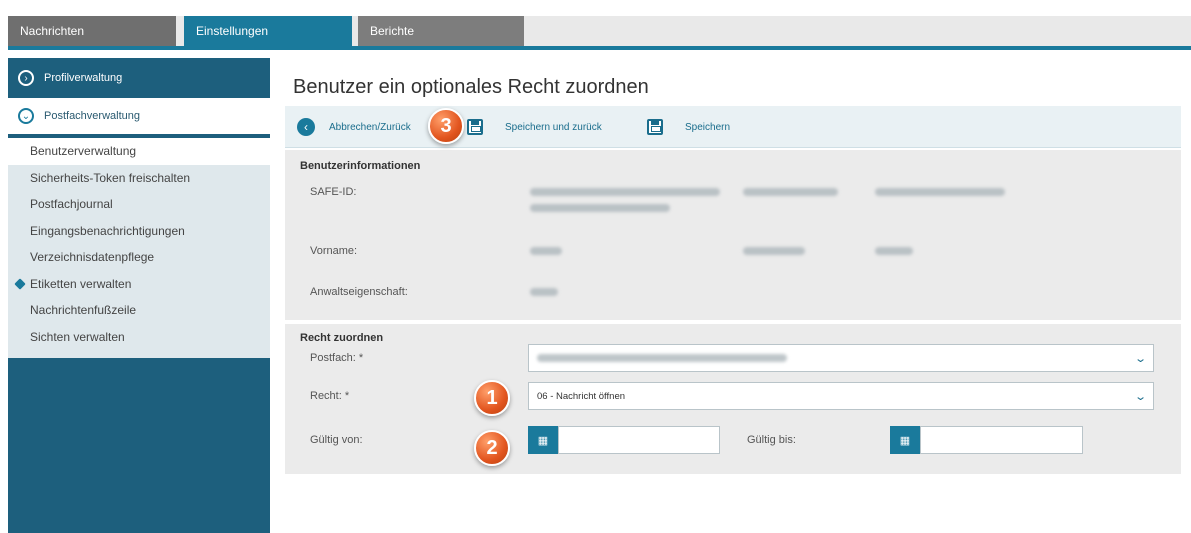 The width and height of the screenshot is (1191, 533). What do you see at coordinates (330, 396) in the screenshot?
I see `recht-label: Recht: *` at bounding box center [330, 396].